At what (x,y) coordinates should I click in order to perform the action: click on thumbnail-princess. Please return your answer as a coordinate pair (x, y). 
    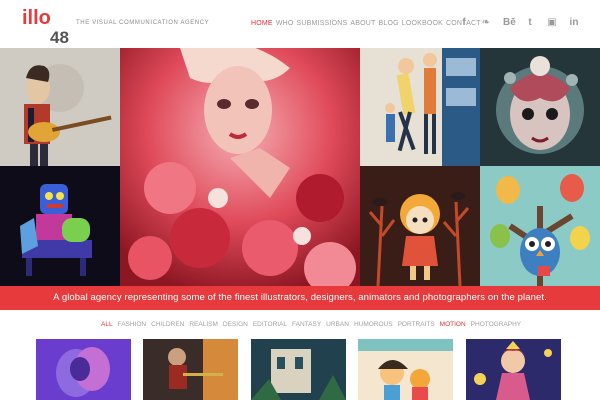
    Looking at the image, I should click on (513, 369).